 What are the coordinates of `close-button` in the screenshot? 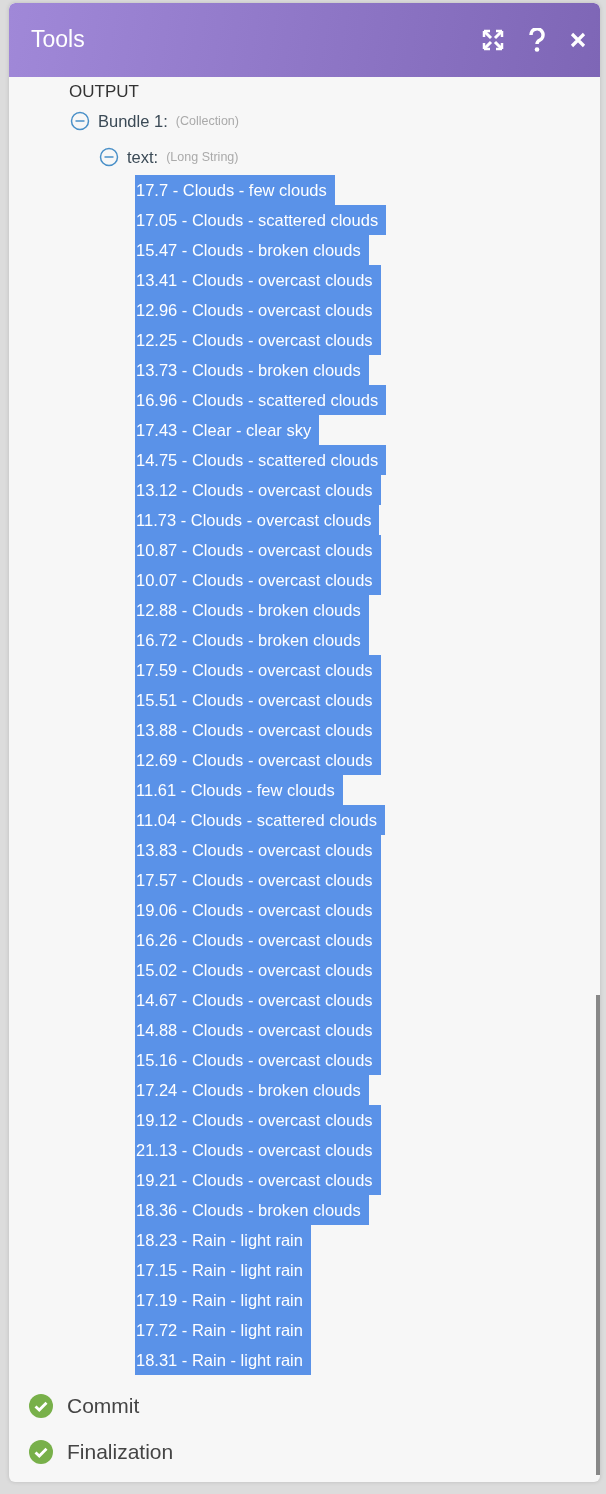 It's located at (578, 40).